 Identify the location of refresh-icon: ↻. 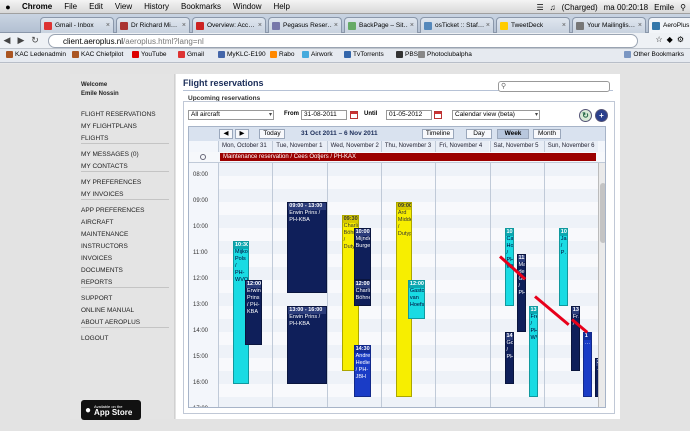
(585, 115).